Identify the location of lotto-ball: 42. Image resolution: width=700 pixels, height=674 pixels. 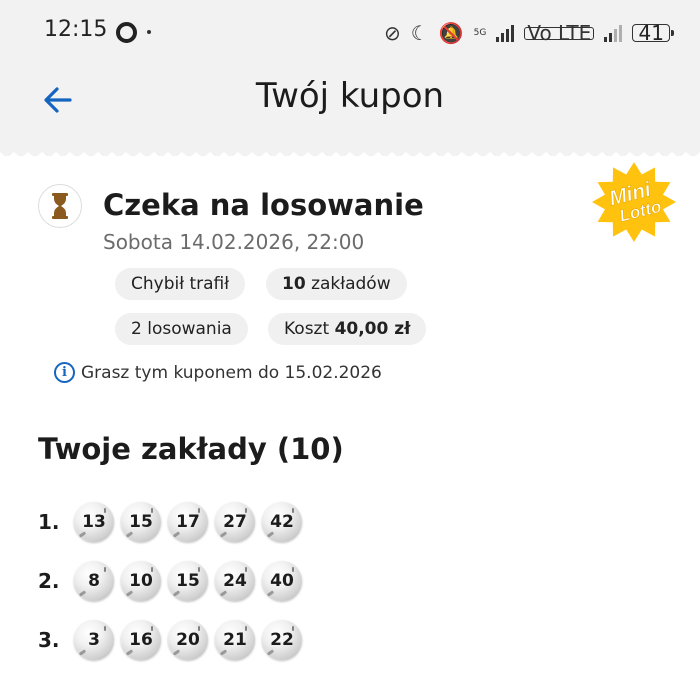
(282, 522).